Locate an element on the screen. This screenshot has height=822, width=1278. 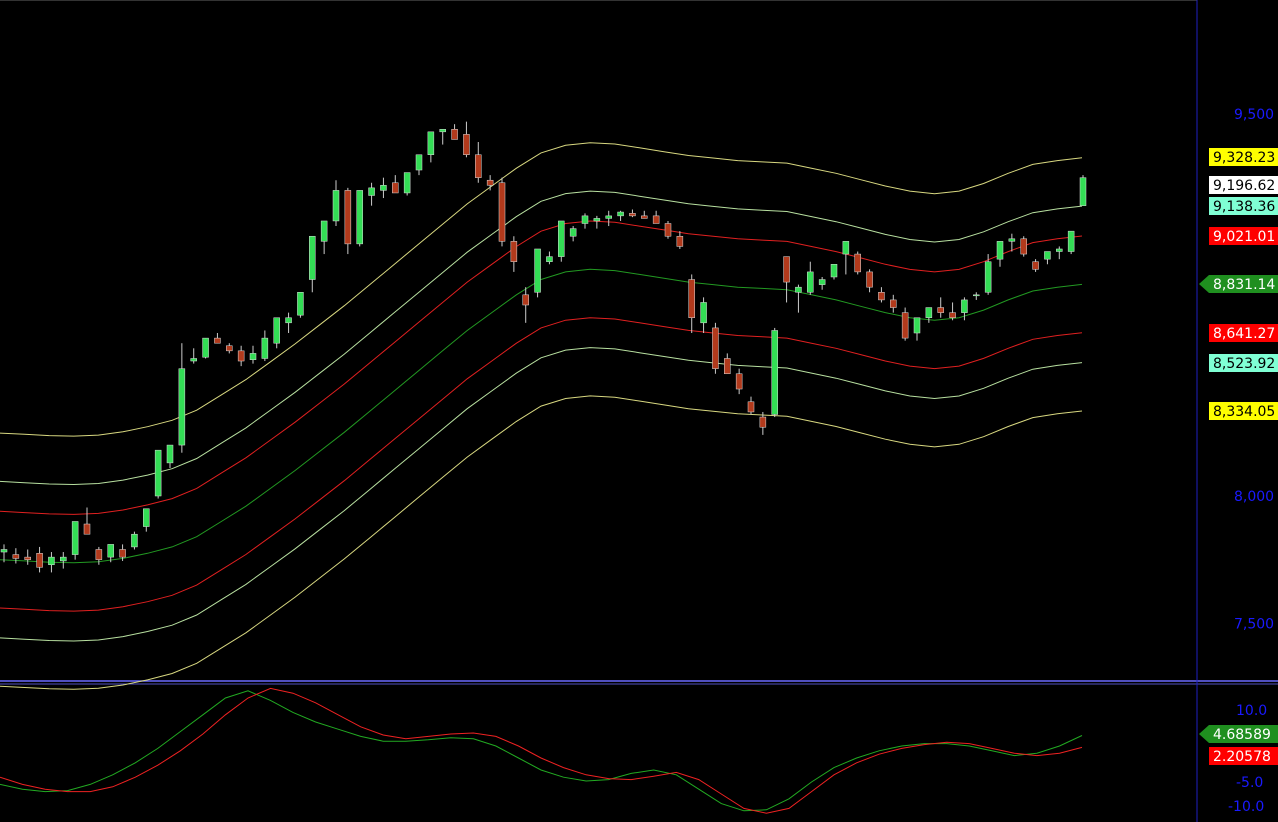
value-tag: 2.20578 is located at coordinates (1243, 756).